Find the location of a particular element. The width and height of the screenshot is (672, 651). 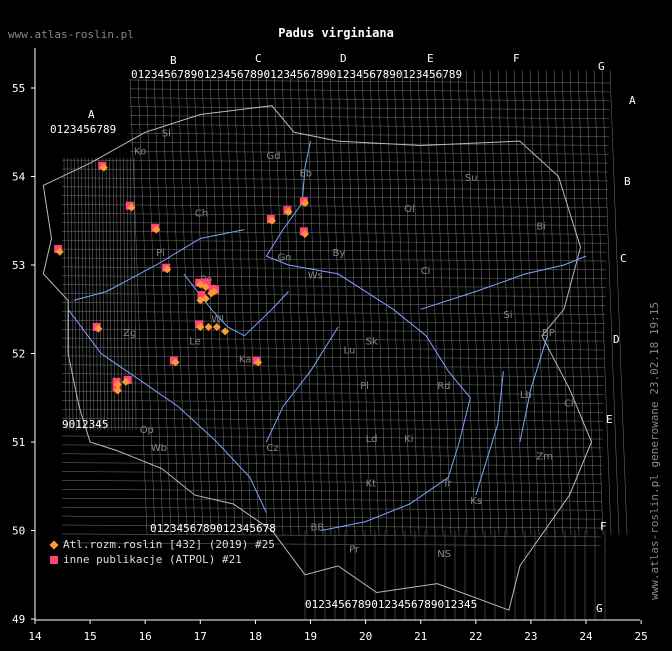

x-tick-label: 21 is located at coordinates (420, 636).